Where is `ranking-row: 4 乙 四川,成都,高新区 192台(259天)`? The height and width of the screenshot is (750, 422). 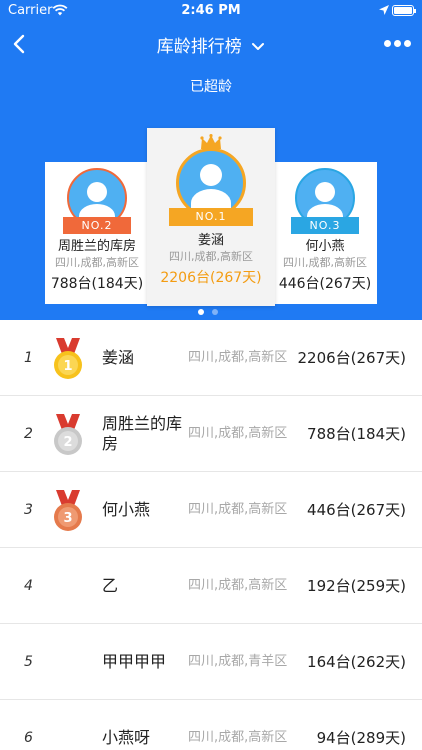 ranking-row: 4 乙 四川,成都,高新区 192台(259天) is located at coordinates (211, 586).